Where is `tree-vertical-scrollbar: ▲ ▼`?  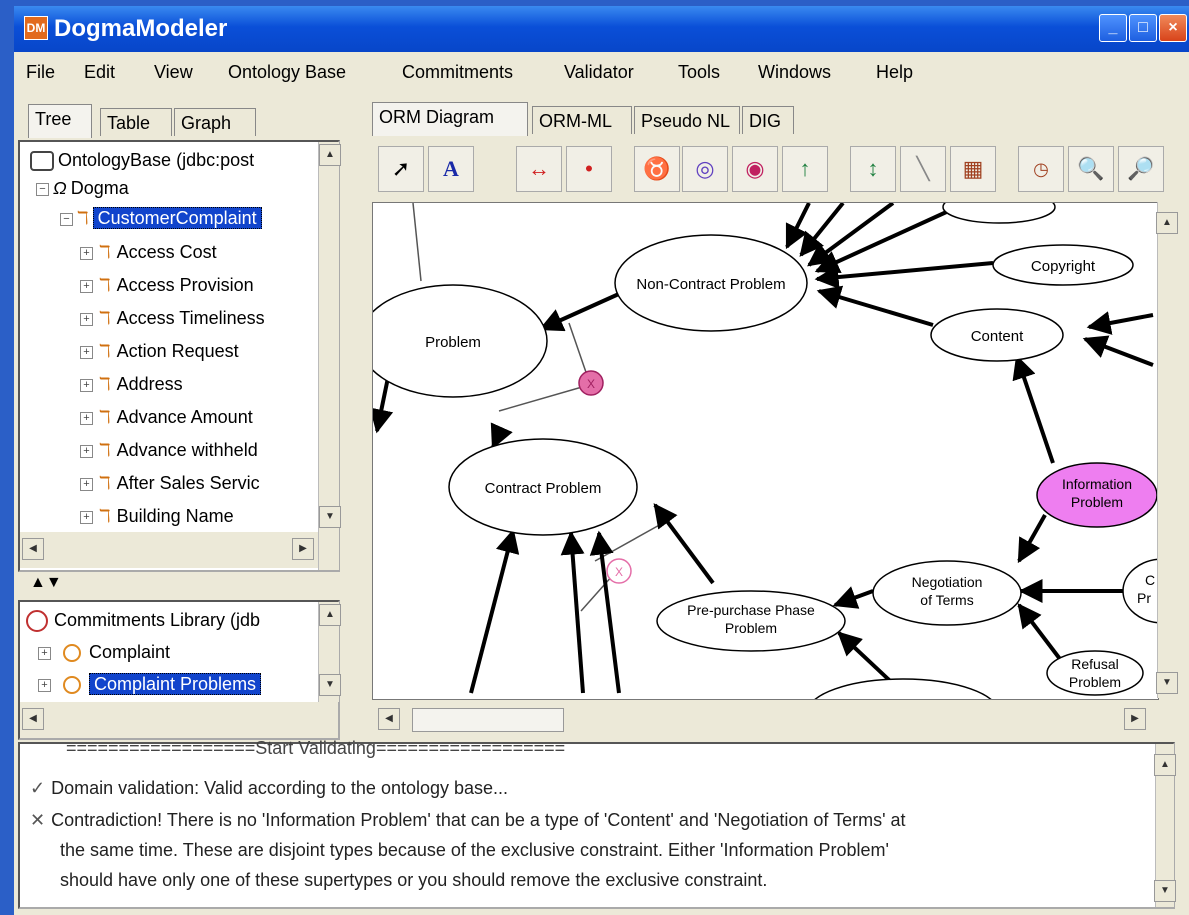
tree-vertical-scrollbar: ▲ ▼ is located at coordinates (329, 356).